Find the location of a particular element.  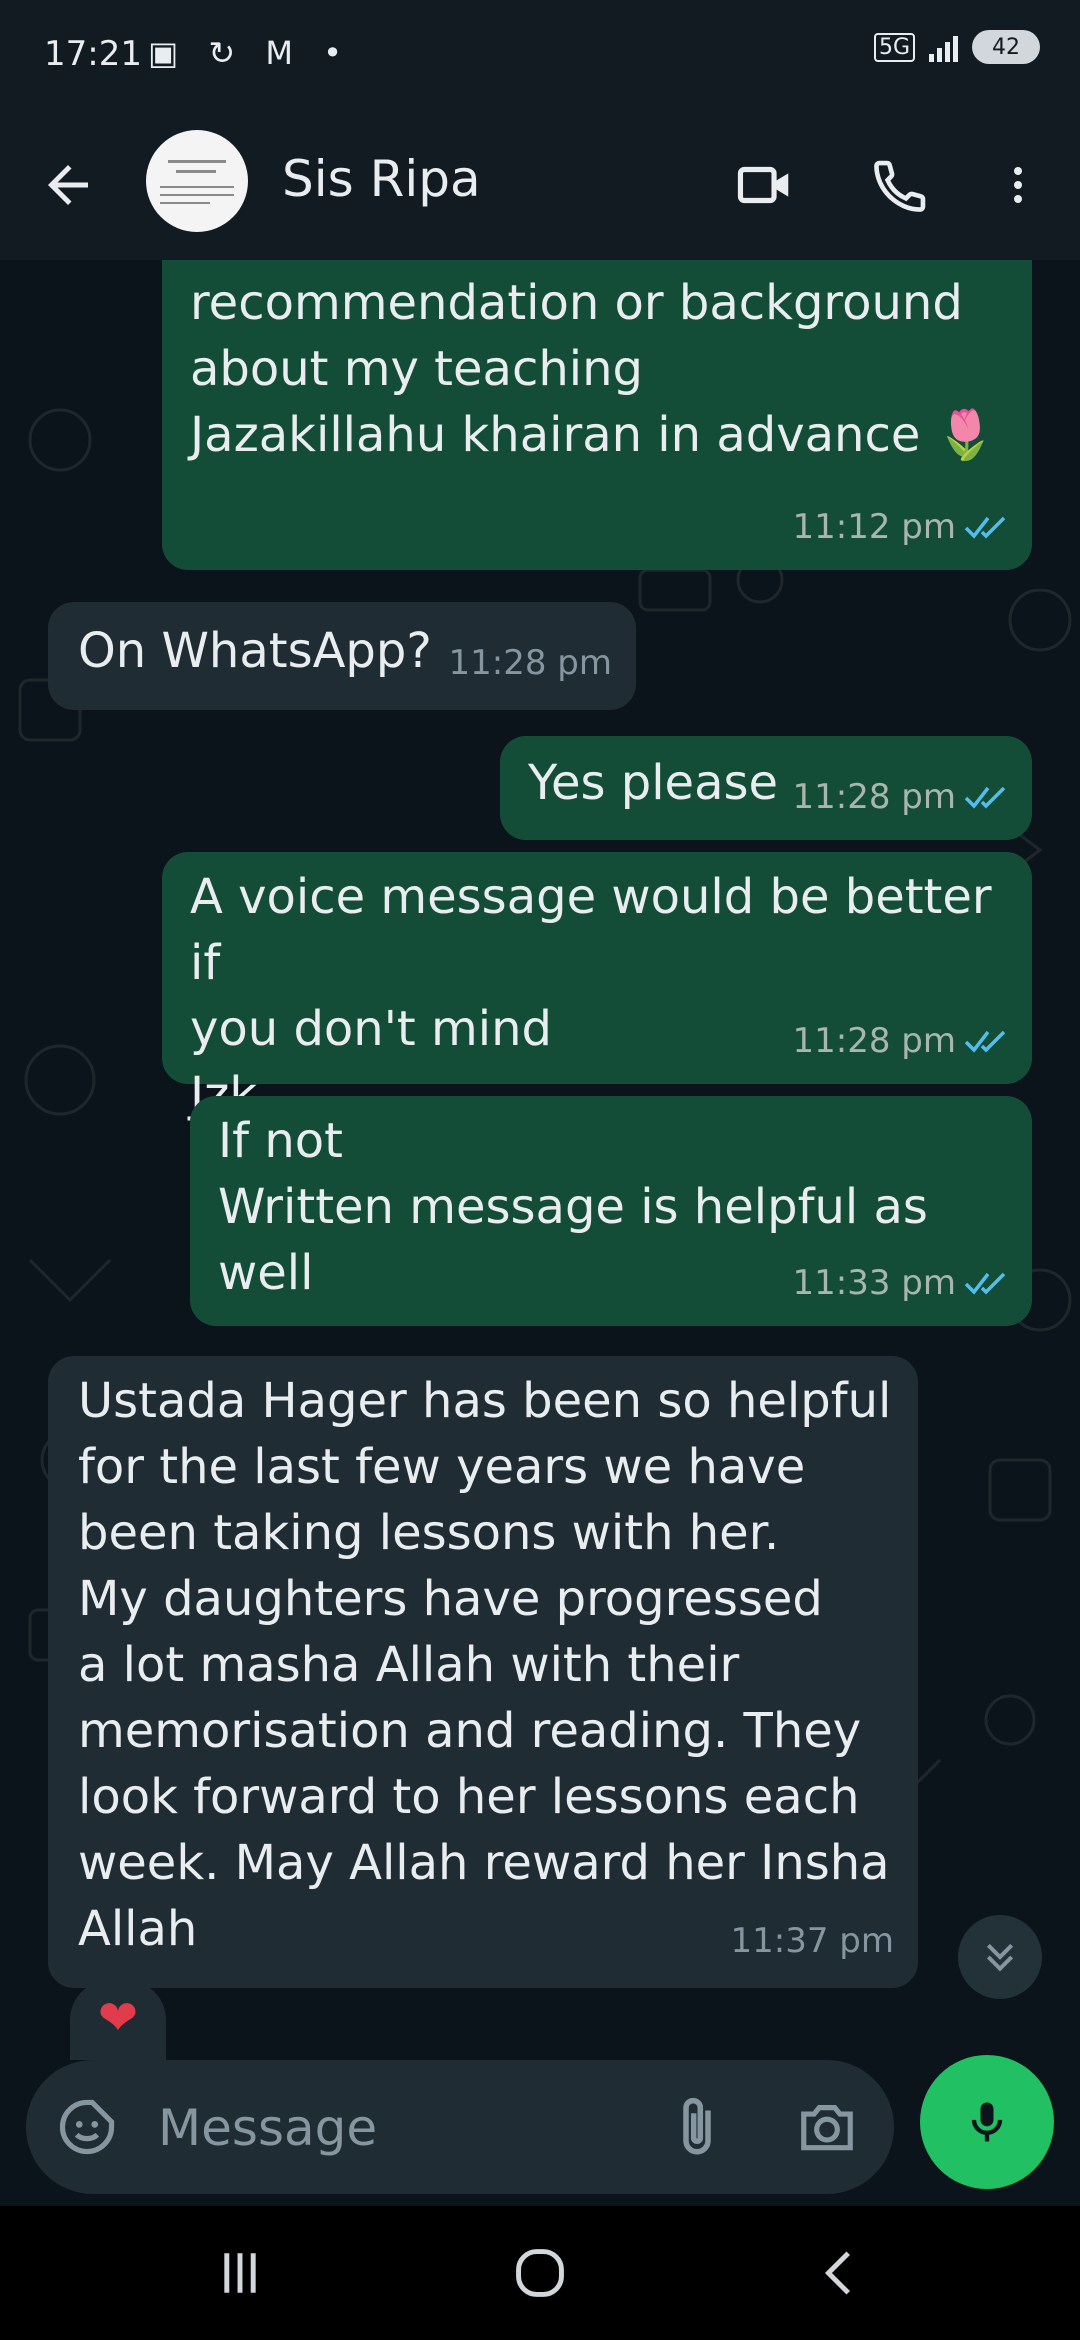

message-composer is located at coordinates (460, 2127).